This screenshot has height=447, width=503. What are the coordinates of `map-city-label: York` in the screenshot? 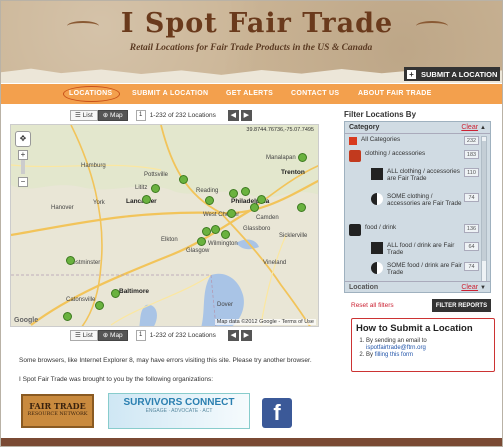 It's located at (99, 203).